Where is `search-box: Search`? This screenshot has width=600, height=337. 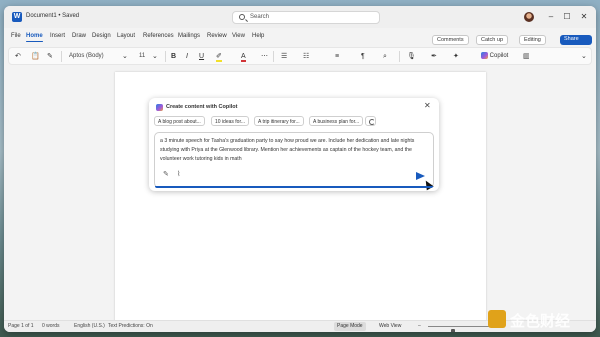 search-box: Search is located at coordinates (306, 17).